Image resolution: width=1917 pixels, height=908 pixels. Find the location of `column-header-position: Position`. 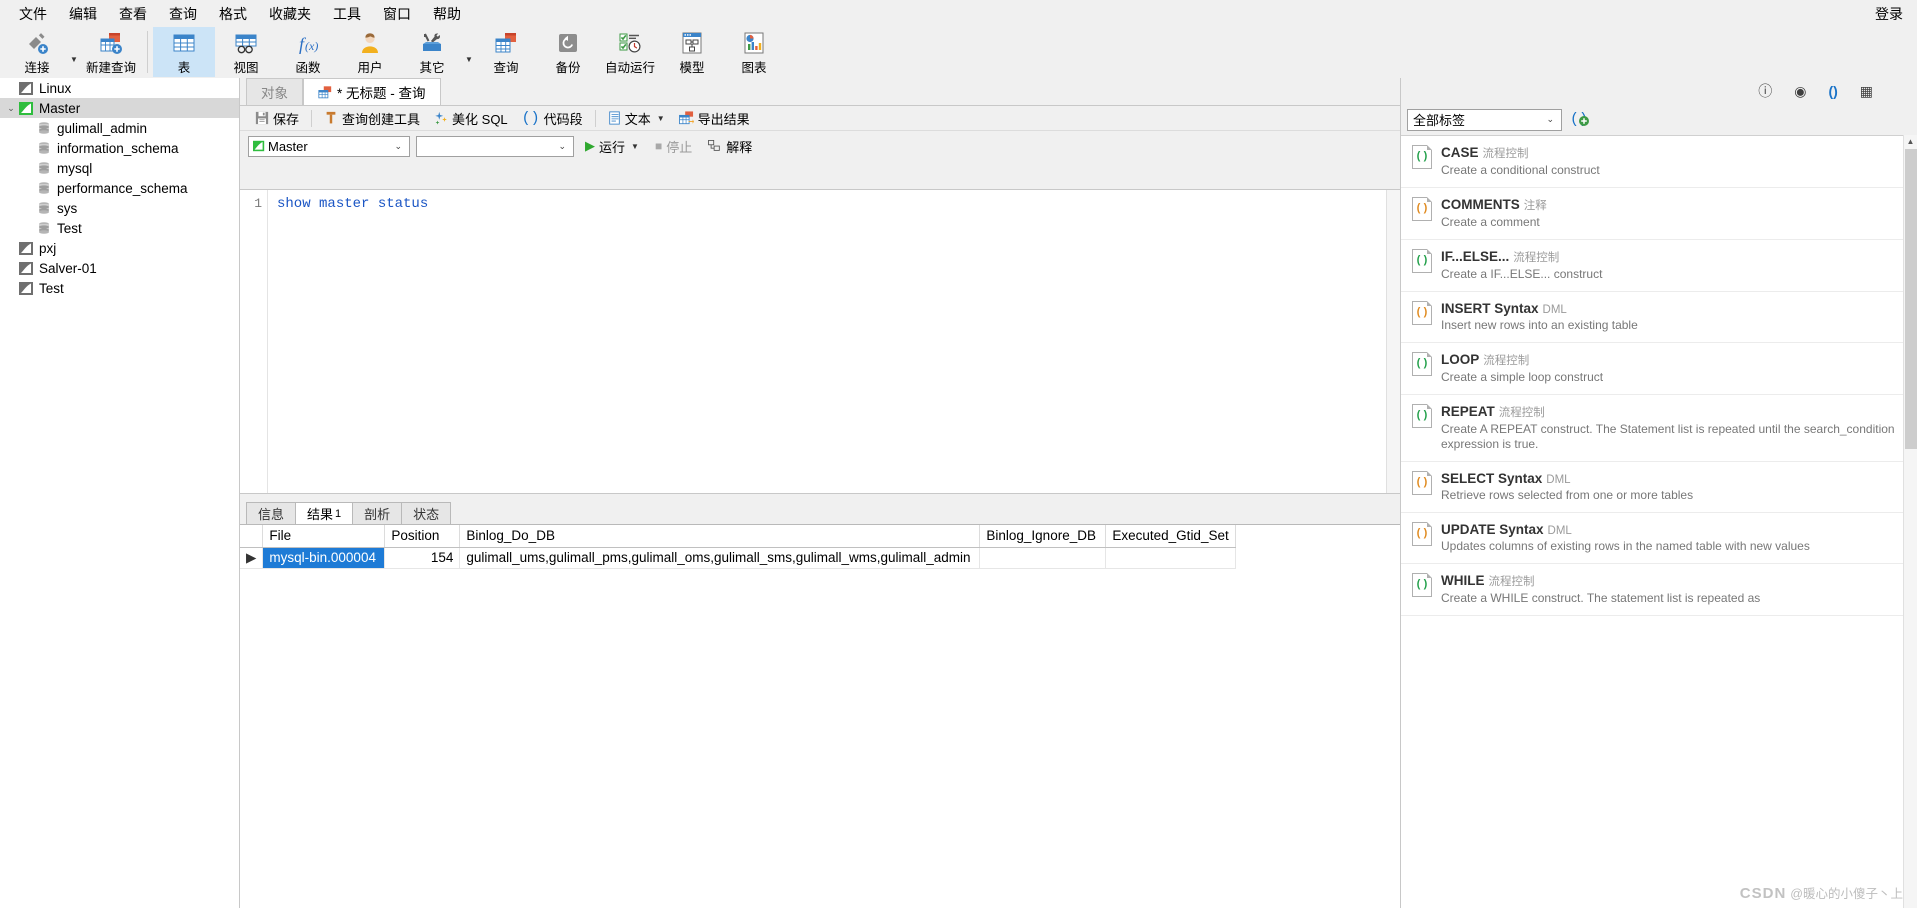

column-header-position: Position is located at coordinates (422, 536).